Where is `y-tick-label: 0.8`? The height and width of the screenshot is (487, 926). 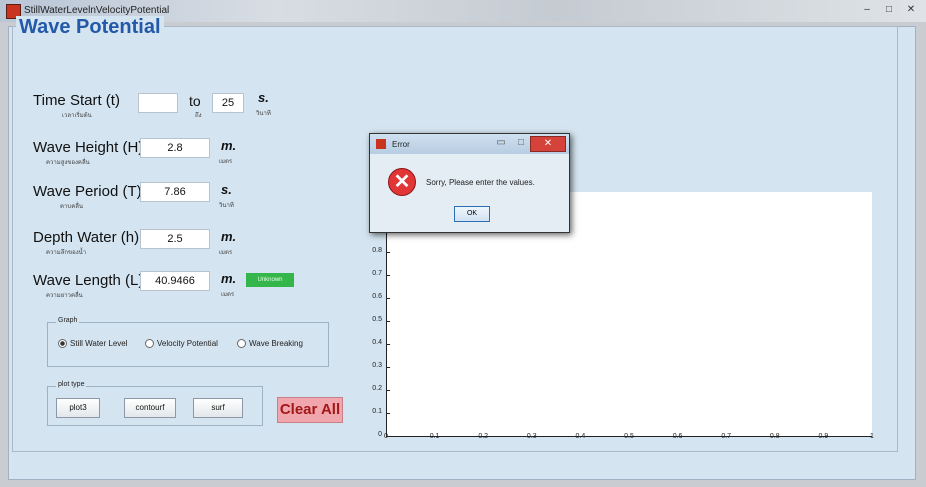
y-tick-label: 0.8 is located at coordinates (377, 250).